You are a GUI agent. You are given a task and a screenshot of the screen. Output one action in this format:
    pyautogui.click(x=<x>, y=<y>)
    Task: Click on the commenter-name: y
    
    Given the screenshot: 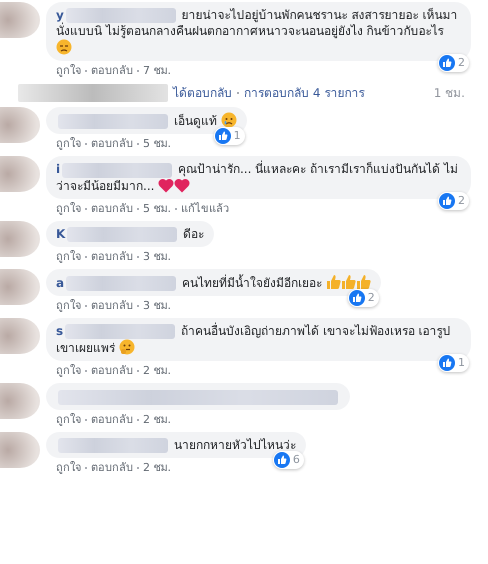 What is the action you would take?
    pyautogui.click(x=60, y=15)
    